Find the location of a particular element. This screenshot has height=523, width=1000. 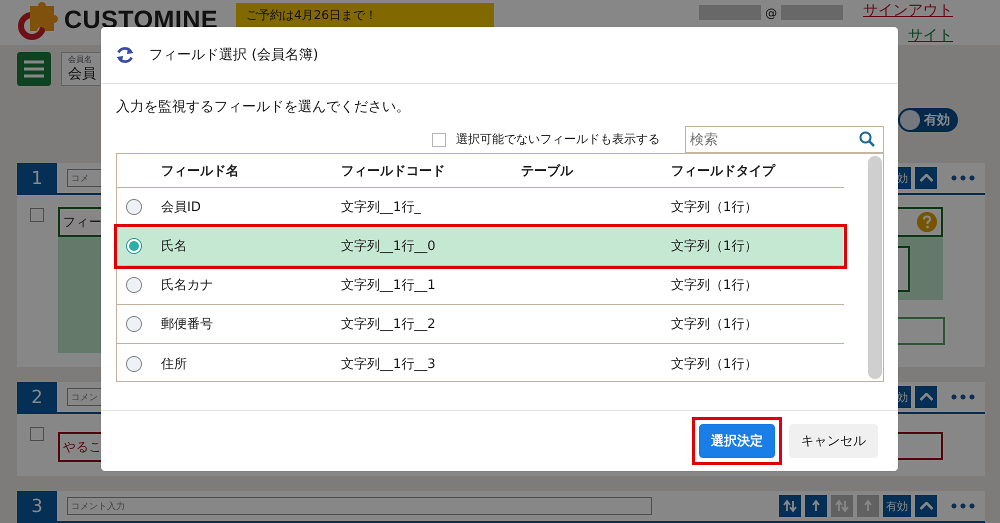

refresh-icon is located at coordinates (125, 55).